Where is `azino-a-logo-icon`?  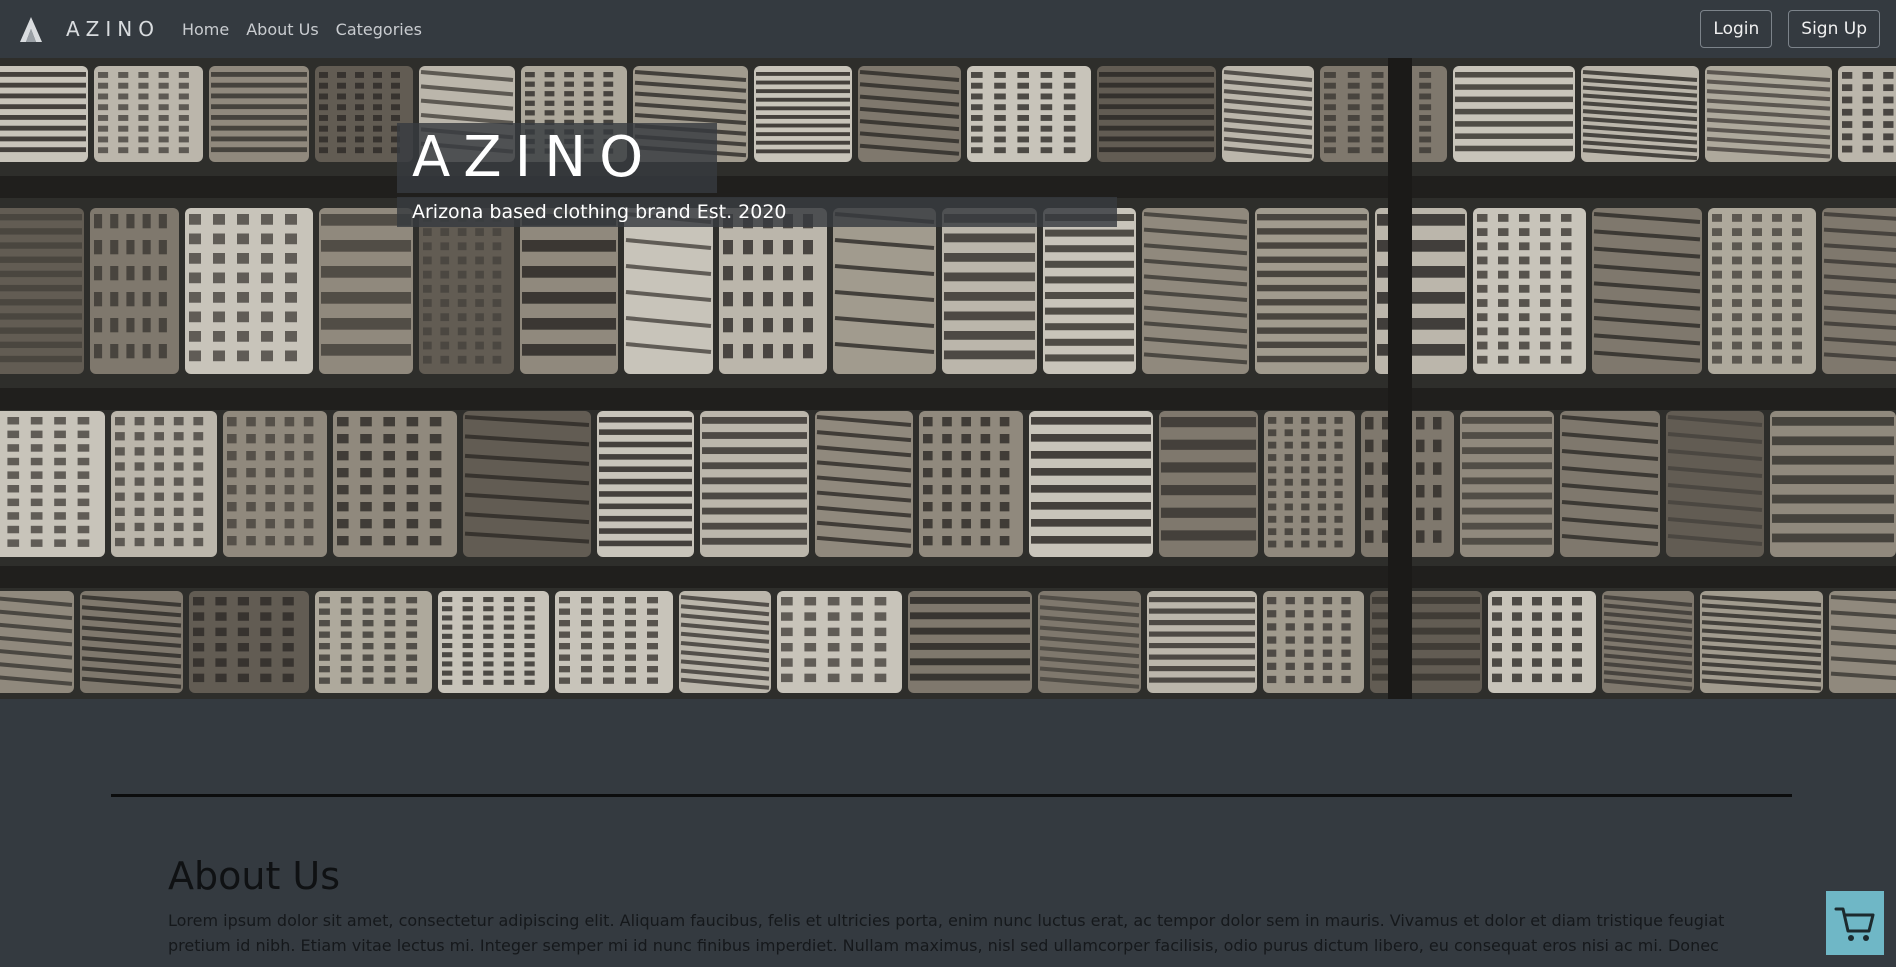
azino-a-logo-icon is located at coordinates (31, 29).